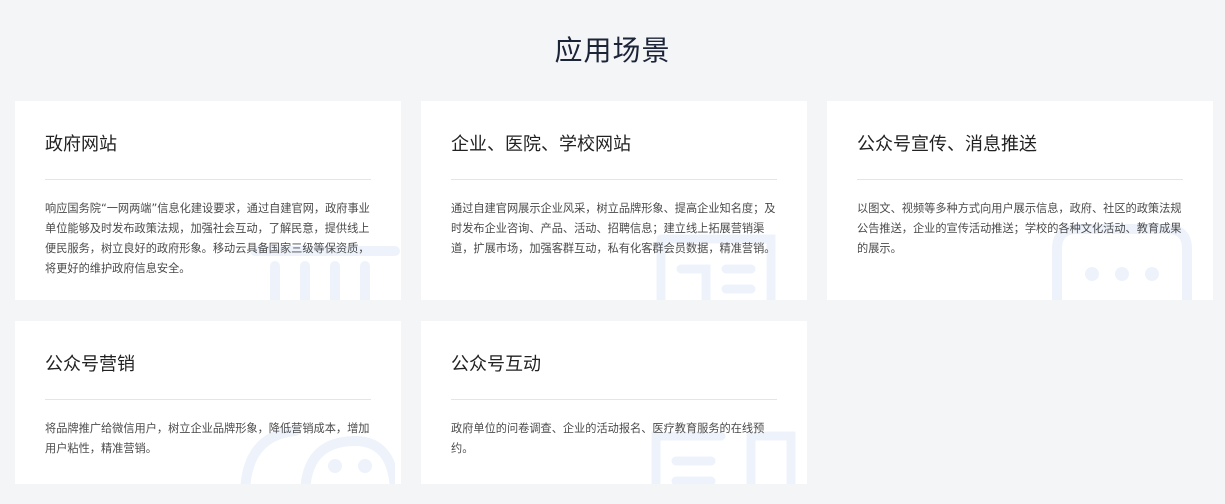 Image resolution: width=1225 pixels, height=504 pixels. I want to click on card-title: 公众号互动, so click(496, 364).